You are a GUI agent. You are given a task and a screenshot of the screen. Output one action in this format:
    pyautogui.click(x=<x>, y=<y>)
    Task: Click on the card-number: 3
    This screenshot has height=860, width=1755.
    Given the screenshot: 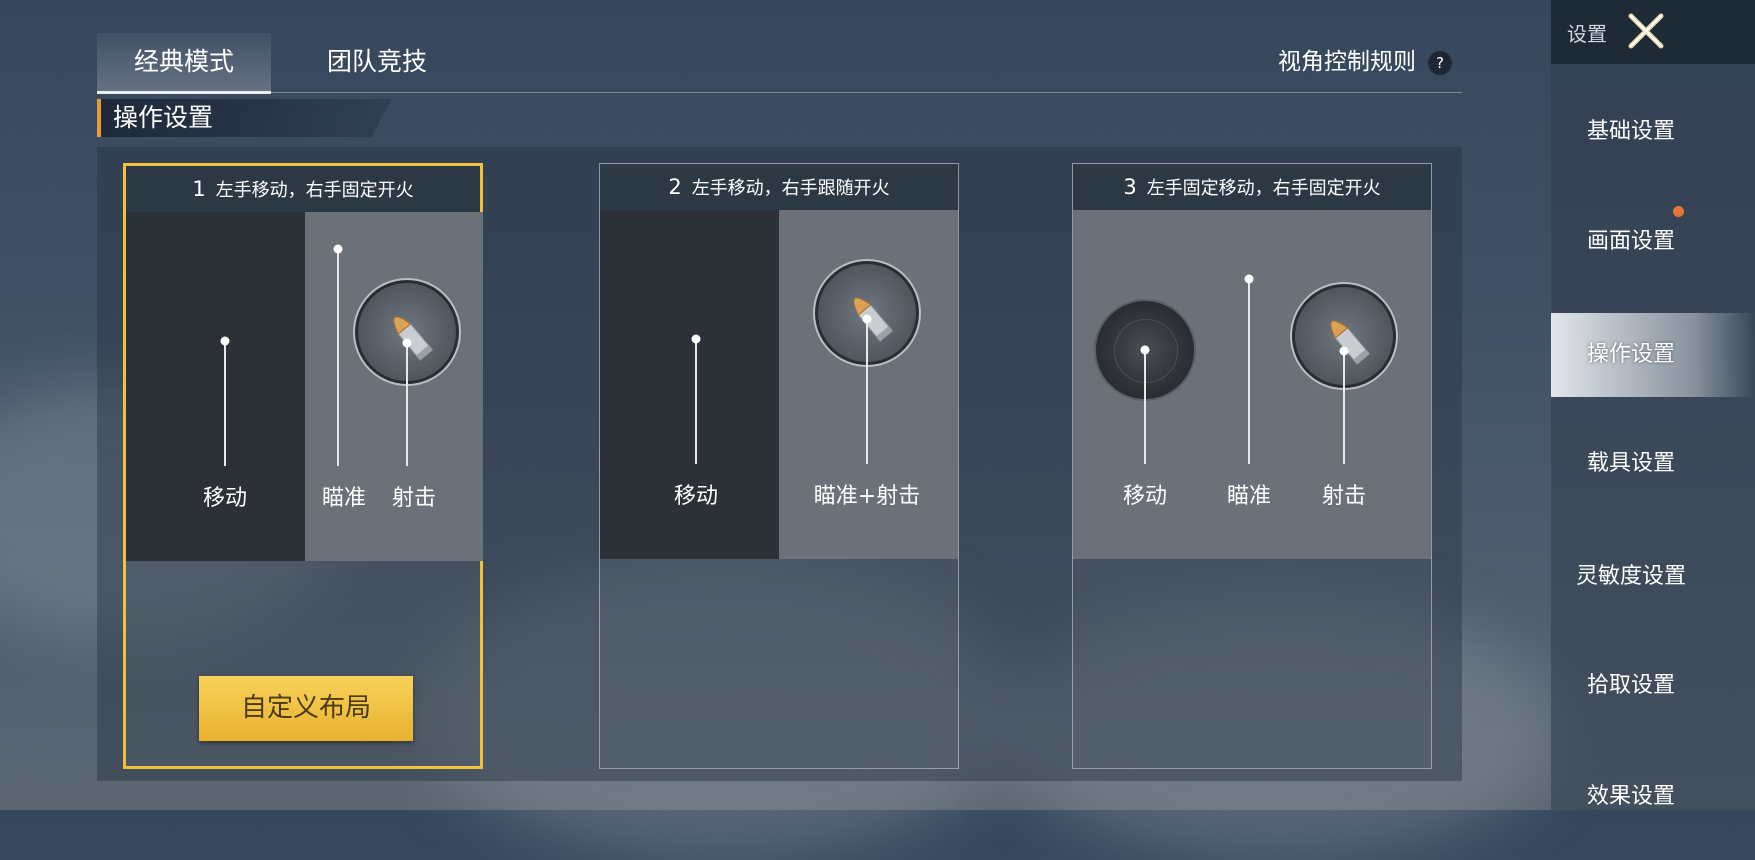 What is the action you would take?
    pyautogui.click(x=1130, y=187)
    